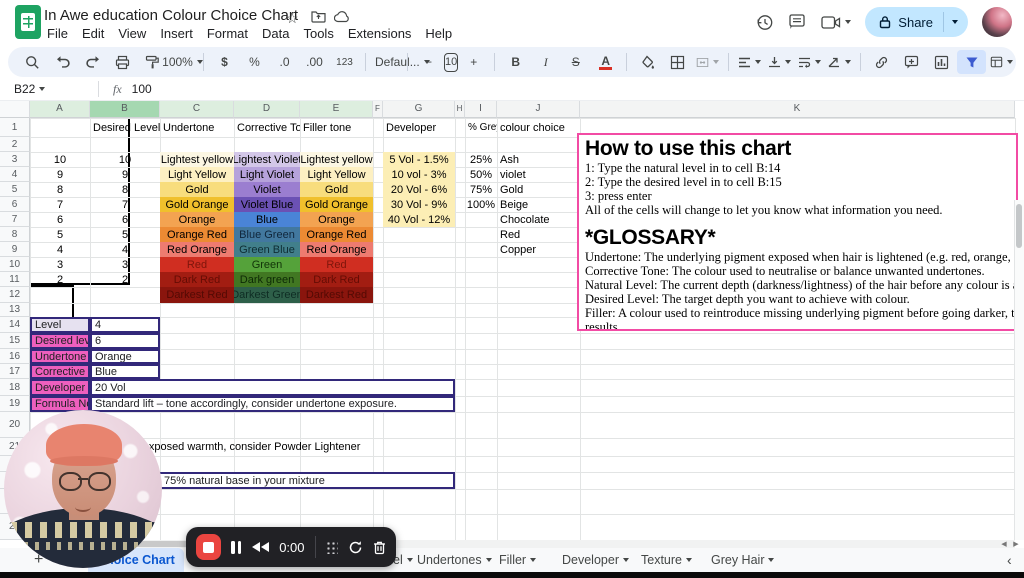  I want to click on cell-D10: Green, so click(267, 264).